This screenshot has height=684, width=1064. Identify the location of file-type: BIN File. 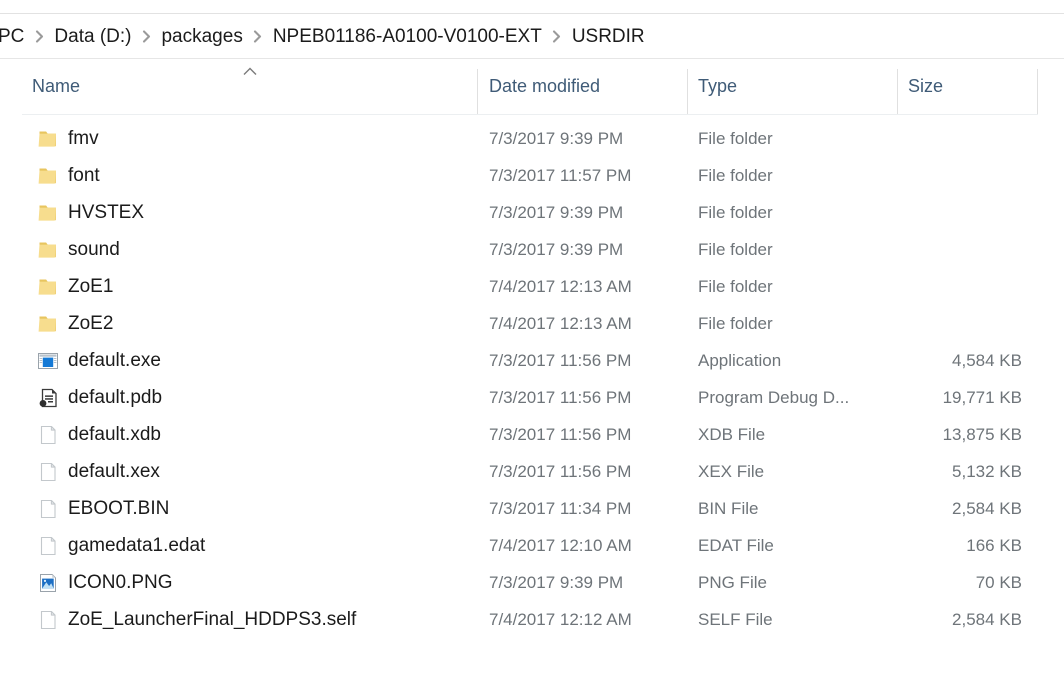
(728, 508).